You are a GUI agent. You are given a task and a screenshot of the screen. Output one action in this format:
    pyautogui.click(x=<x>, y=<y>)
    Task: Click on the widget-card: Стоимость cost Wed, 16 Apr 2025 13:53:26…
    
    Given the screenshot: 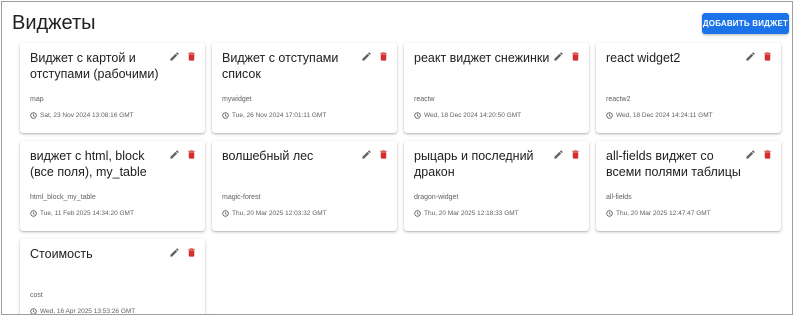 What is the action you would take?
    pyautogui.click(x=112, y=277)
    